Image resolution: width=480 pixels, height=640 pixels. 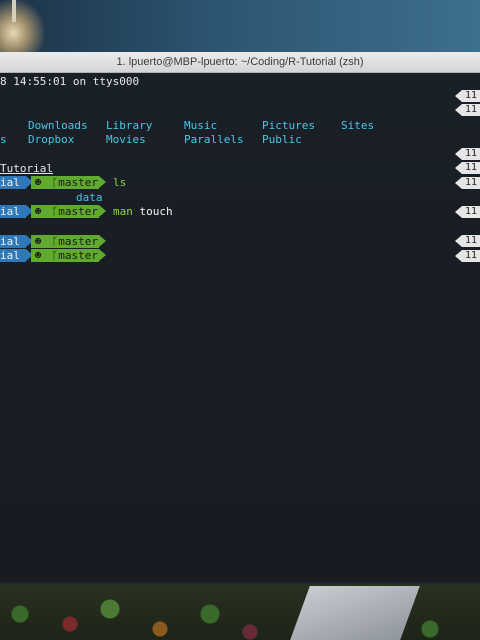 I want to click on cd-directory: Tutorial, so click(x=26, y=168).